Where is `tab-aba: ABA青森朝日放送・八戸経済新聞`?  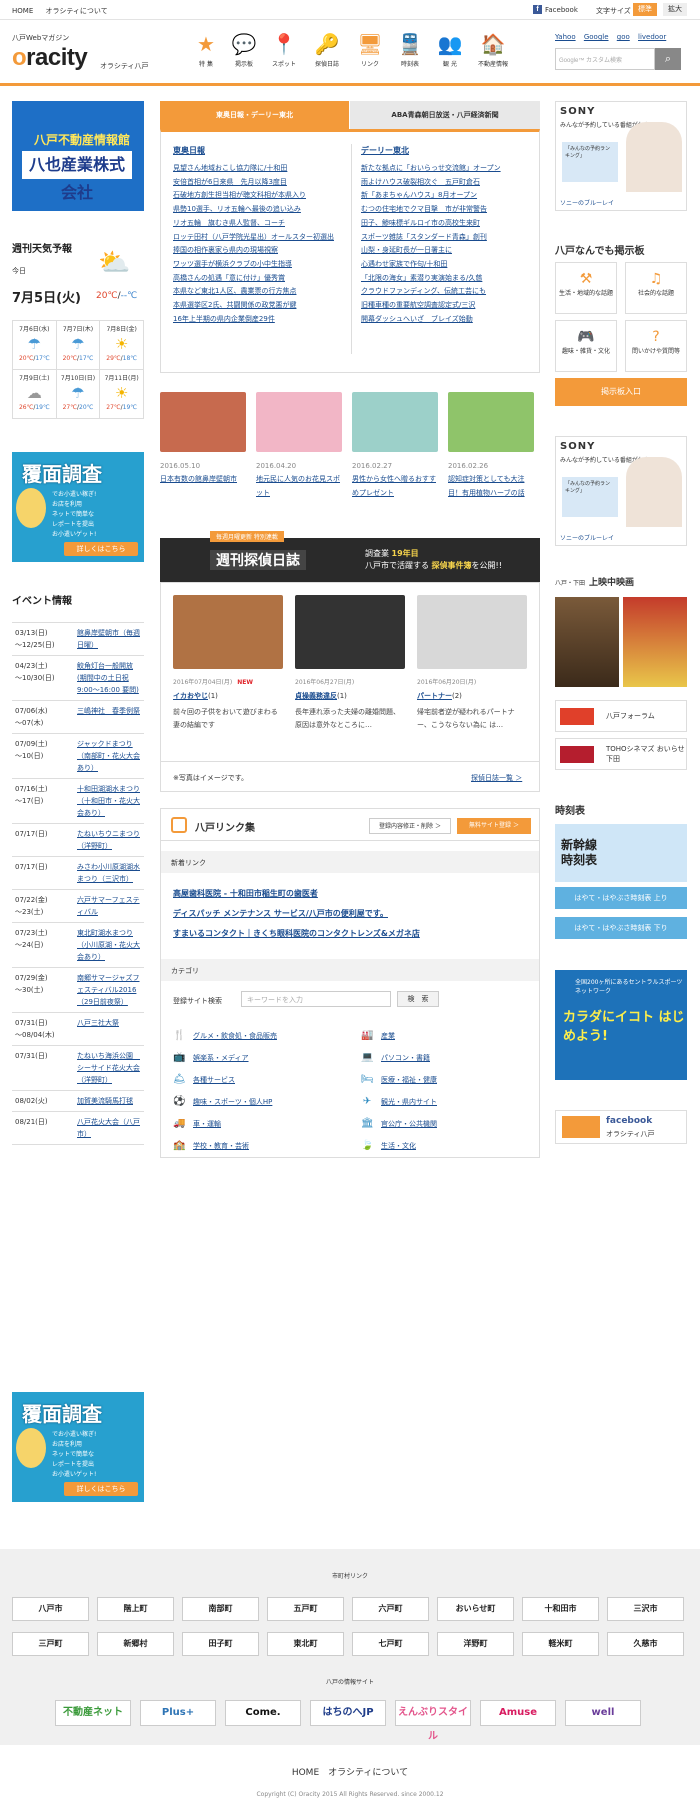
tab-aba: ABA青森朝日放送・八戸経済新聞 is located at coordinates (445, 115).